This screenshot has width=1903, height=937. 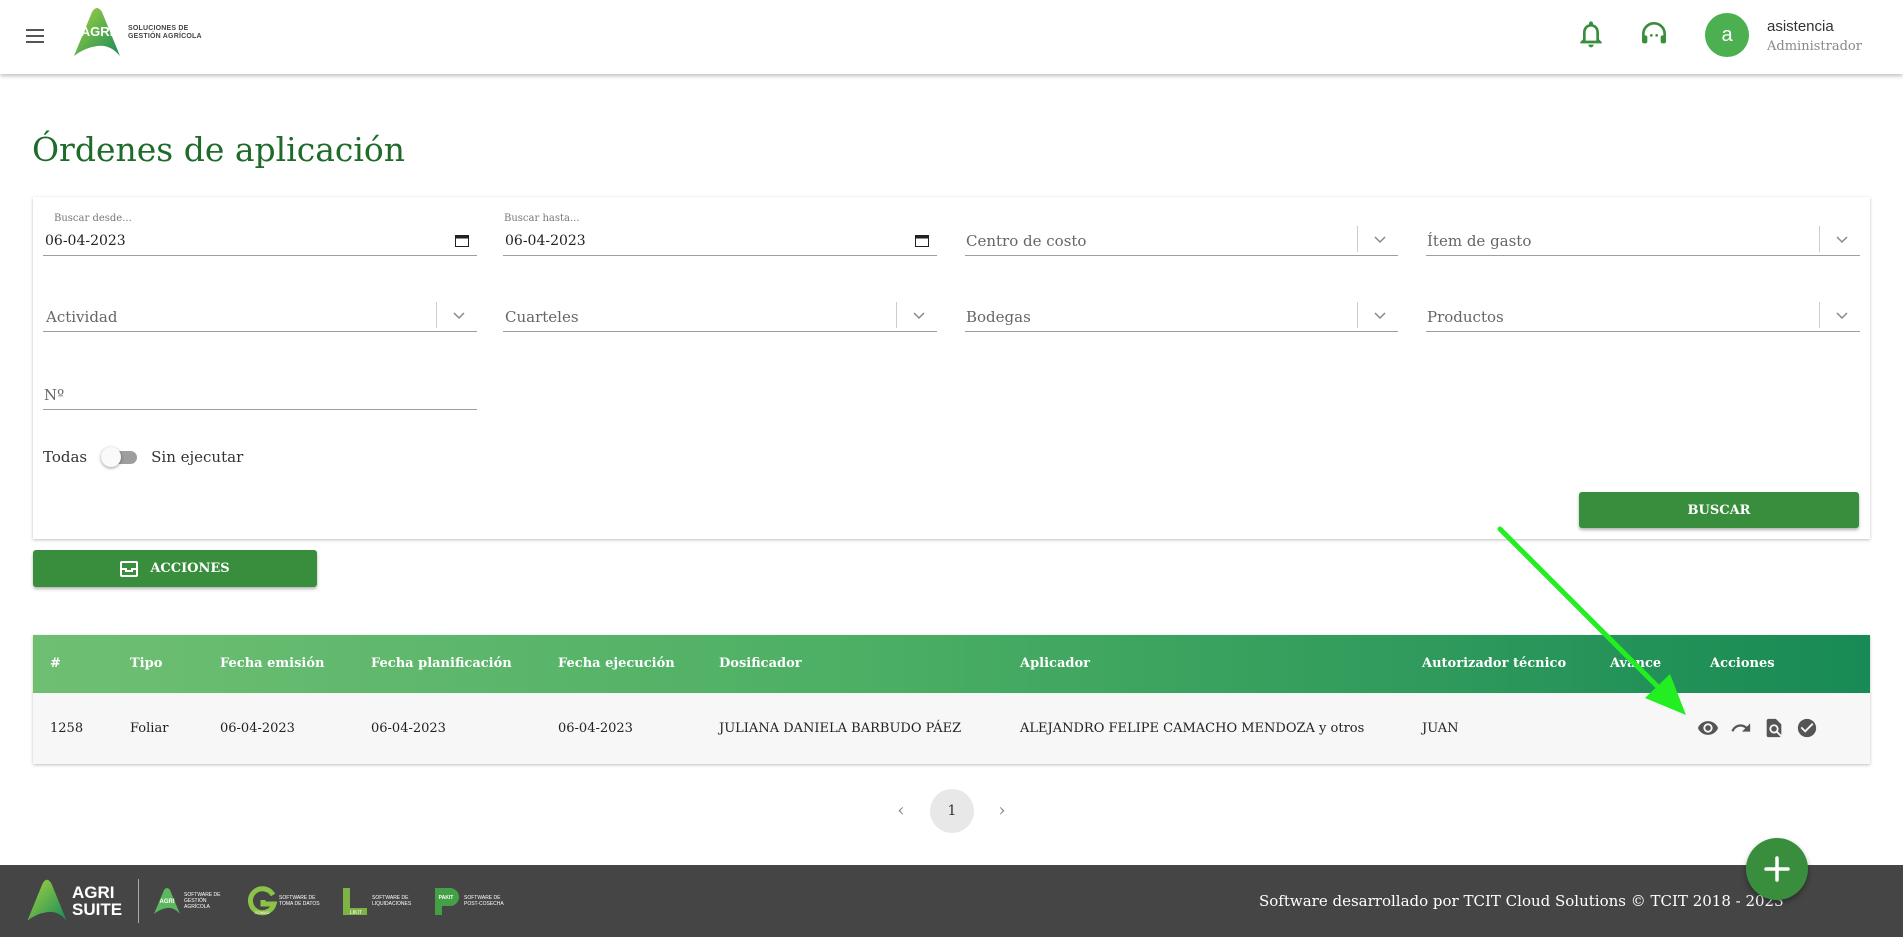 I want to click on warehouses-placeholder: Bodegas, so click(x=998, y=317).